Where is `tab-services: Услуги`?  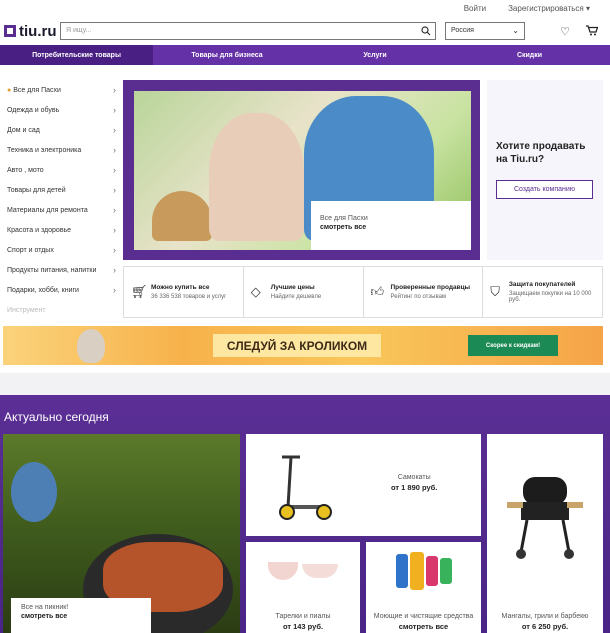
tab-services: Услуги is located at coordinates (375, 55).